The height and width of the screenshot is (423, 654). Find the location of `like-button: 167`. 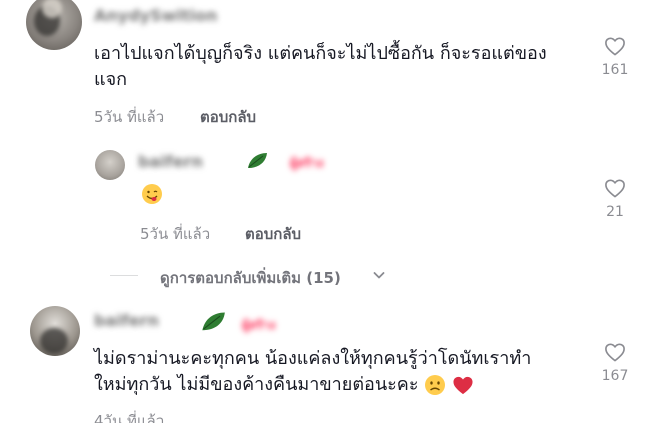

like-button: 167 is located at coordinates (615, 363).